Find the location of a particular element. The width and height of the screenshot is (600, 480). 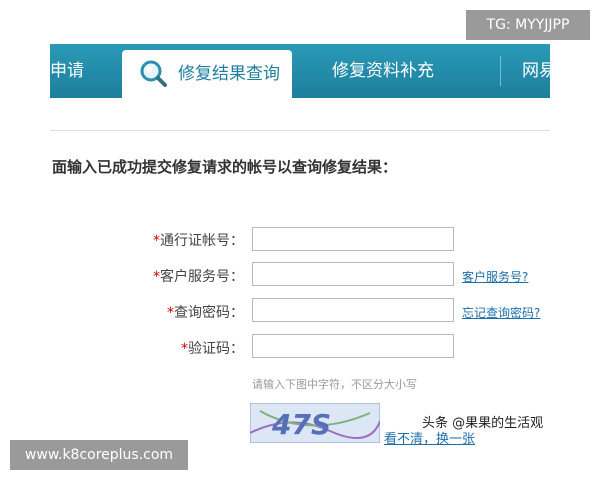

tg-badge: TG: MYYJJPP is located at coordinates (528, 25).